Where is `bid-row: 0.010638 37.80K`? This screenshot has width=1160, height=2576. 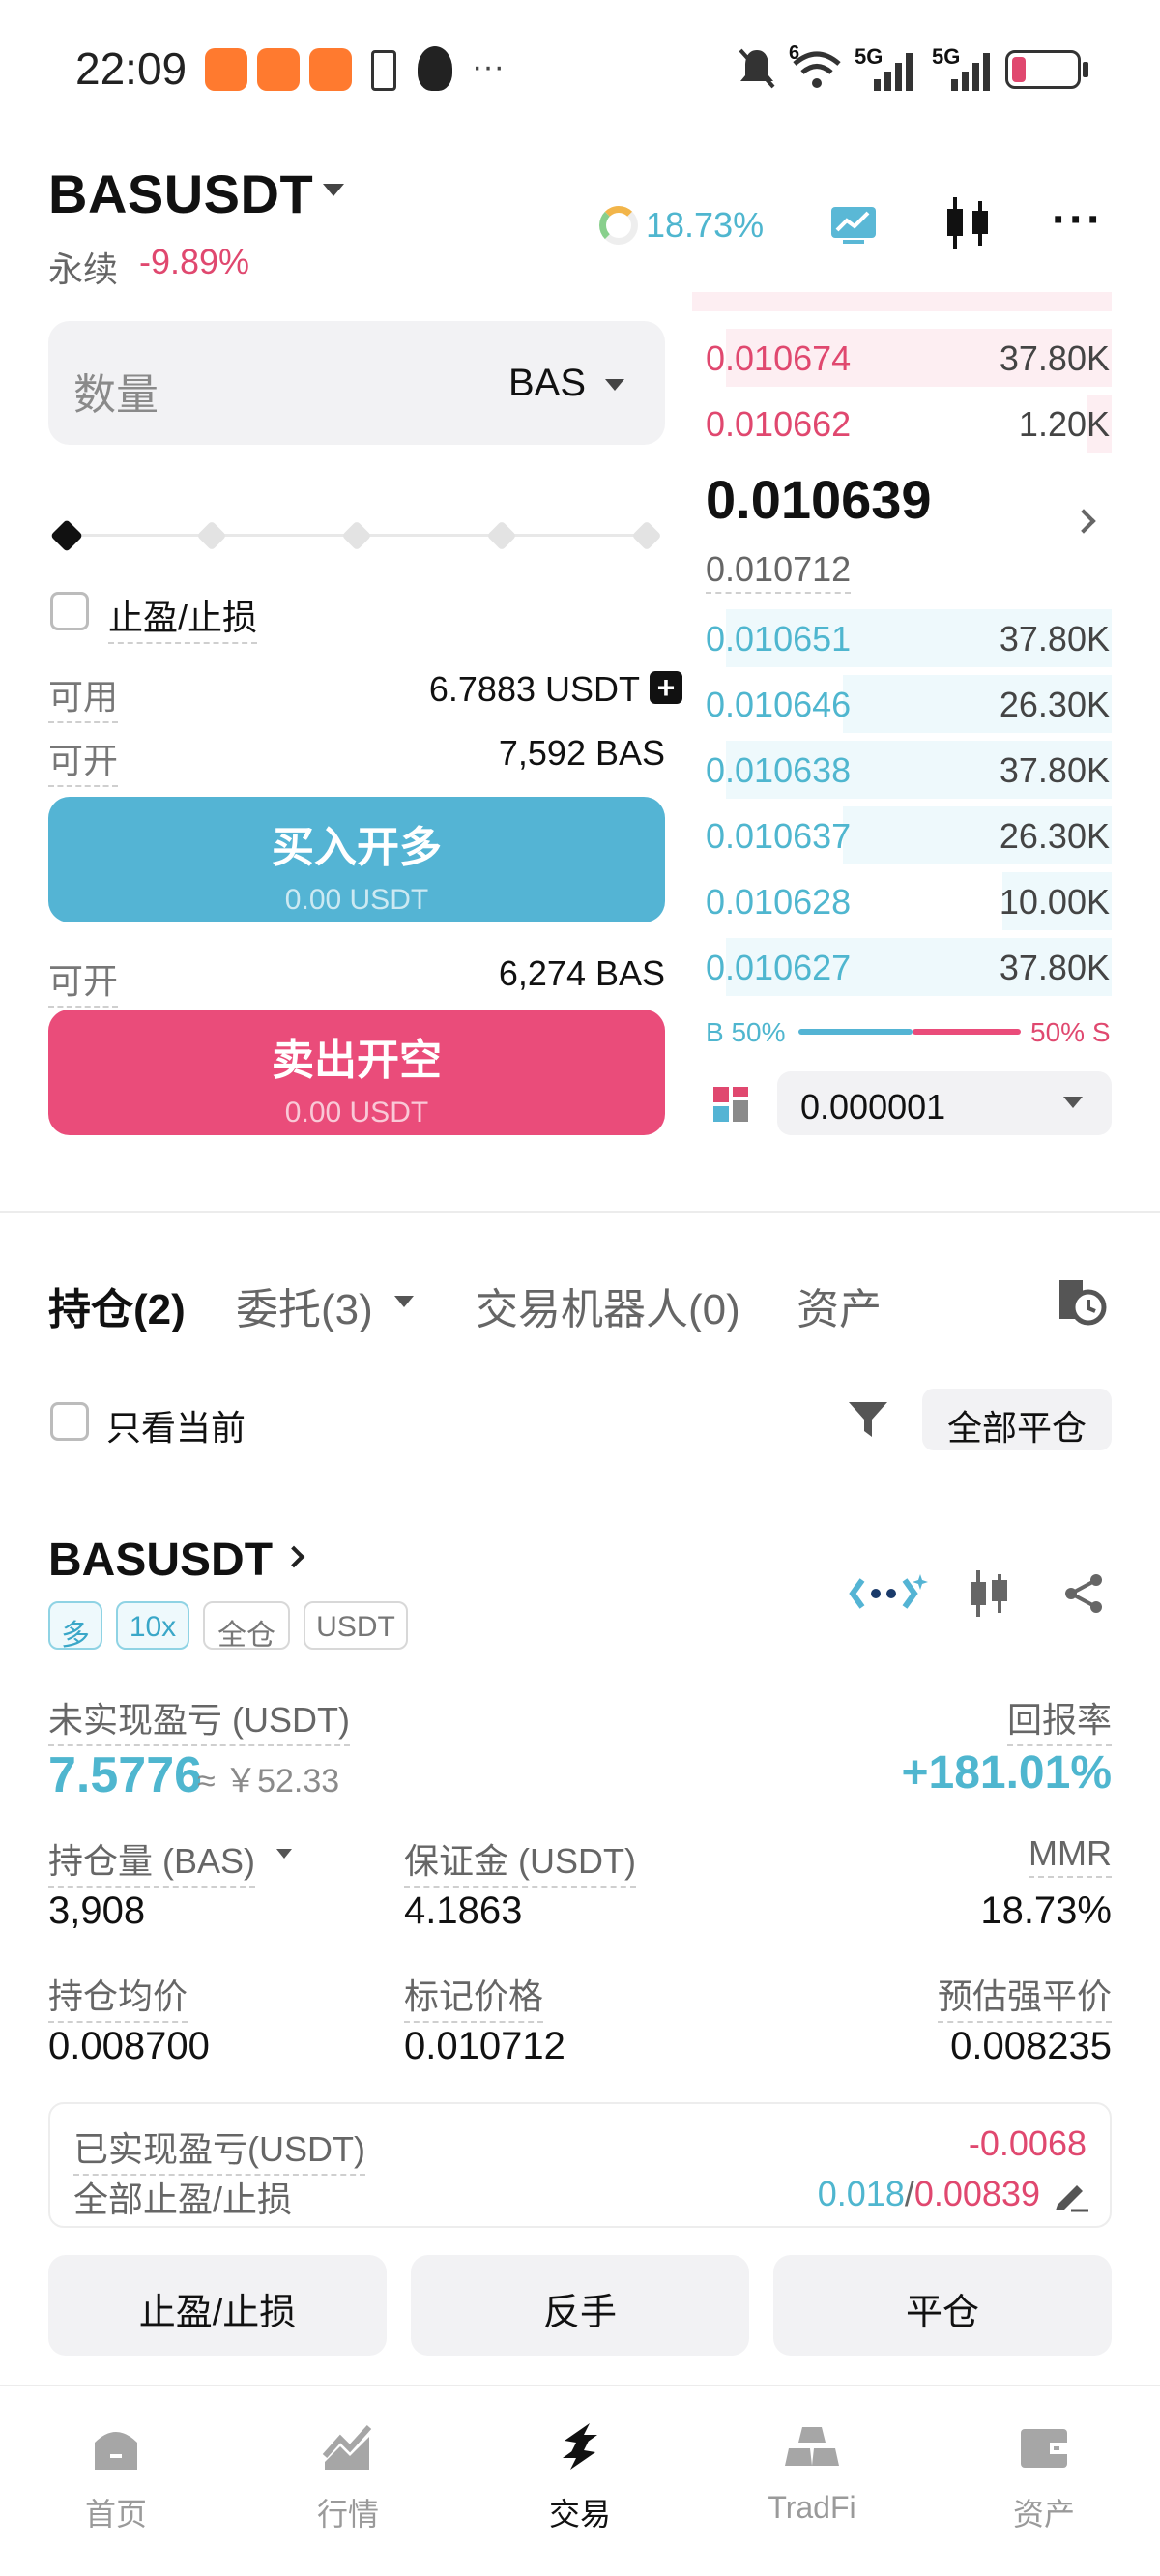
bid-row: 0.010638 37.80K is located at coordinates (902, 770).